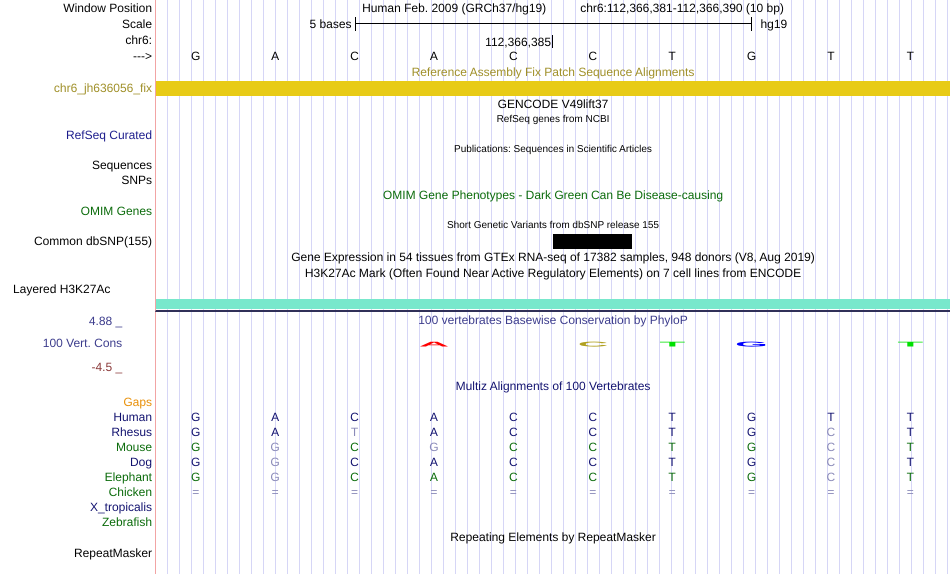  Describe the element at coordinates (128, 476) in the screenshot. I see `species-label: Elephant` at that location.